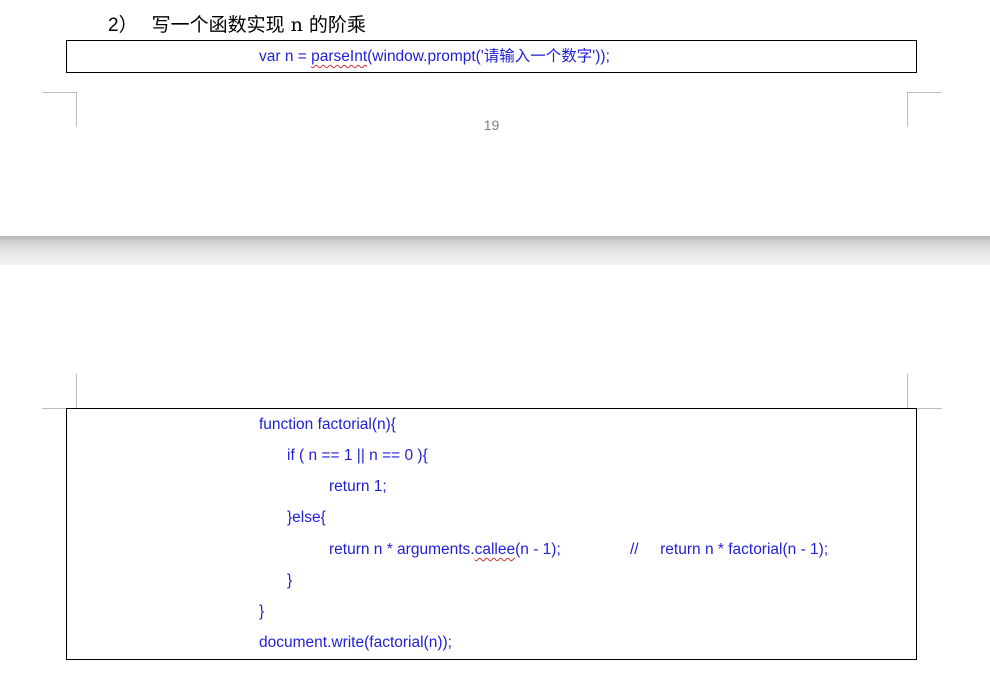  Describe the element at coordinates (924, 391) in the screenshot. I see `crop-mark-bottom-right` at that location.